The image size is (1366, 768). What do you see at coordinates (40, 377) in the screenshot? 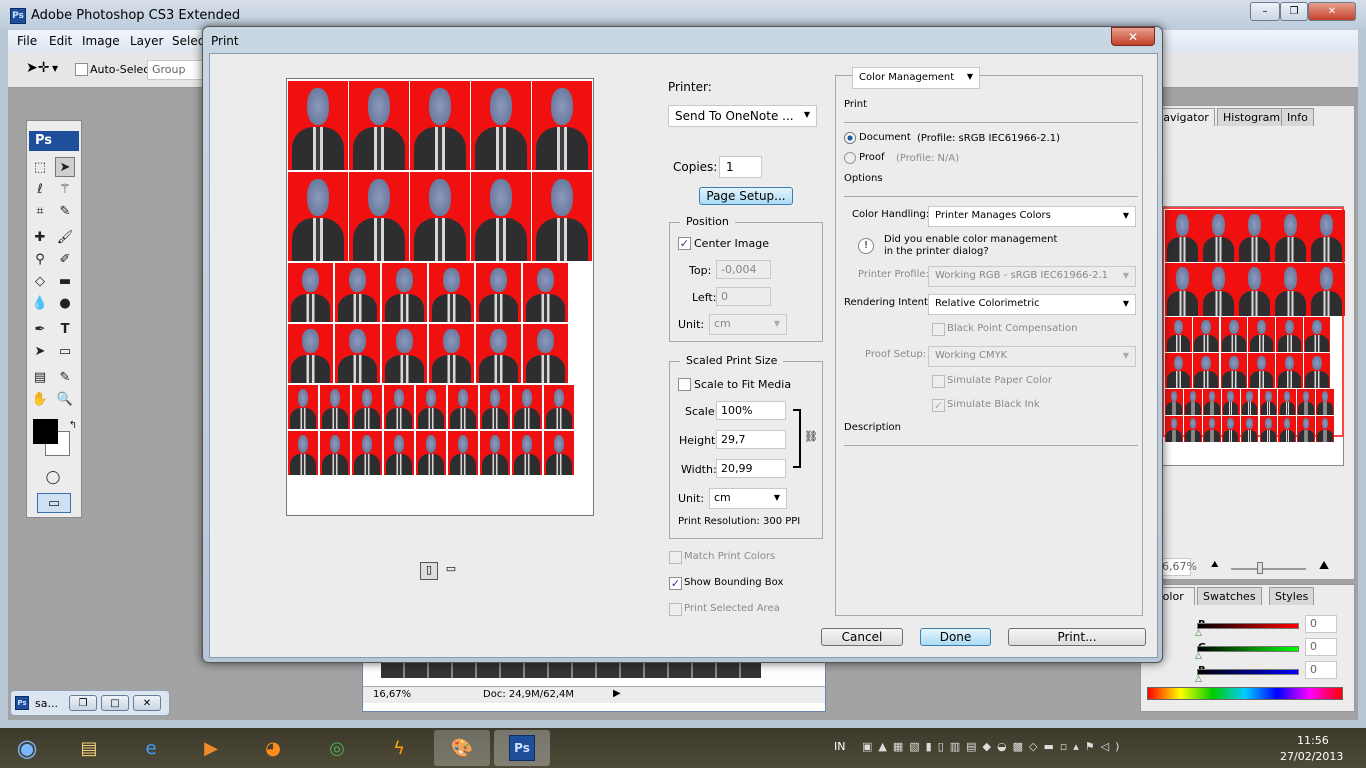
I see `notes-icon: ▤` at bounding box center [40, 377].